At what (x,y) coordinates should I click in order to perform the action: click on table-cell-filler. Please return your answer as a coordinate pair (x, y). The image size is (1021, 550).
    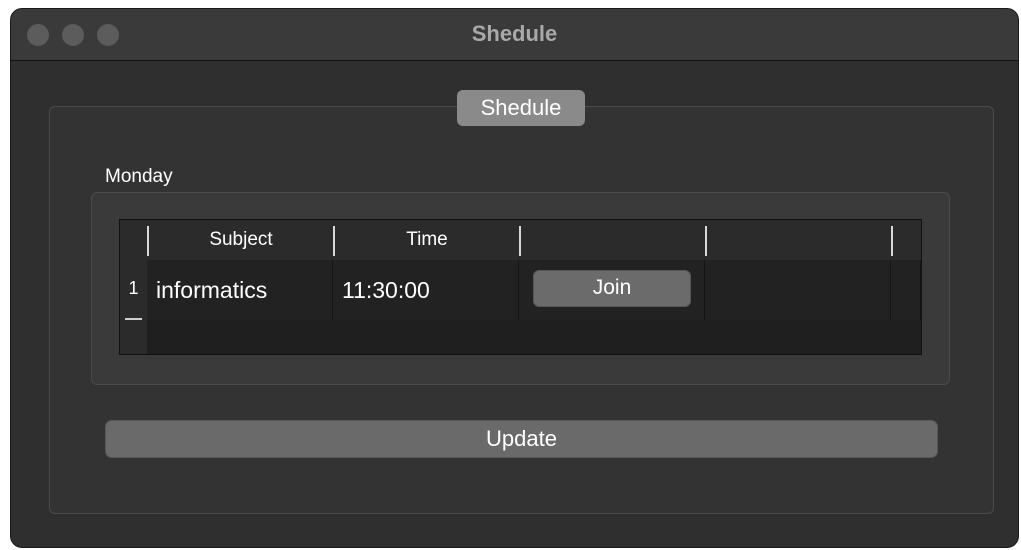
    Looking at the image, I should click on (906, 290).